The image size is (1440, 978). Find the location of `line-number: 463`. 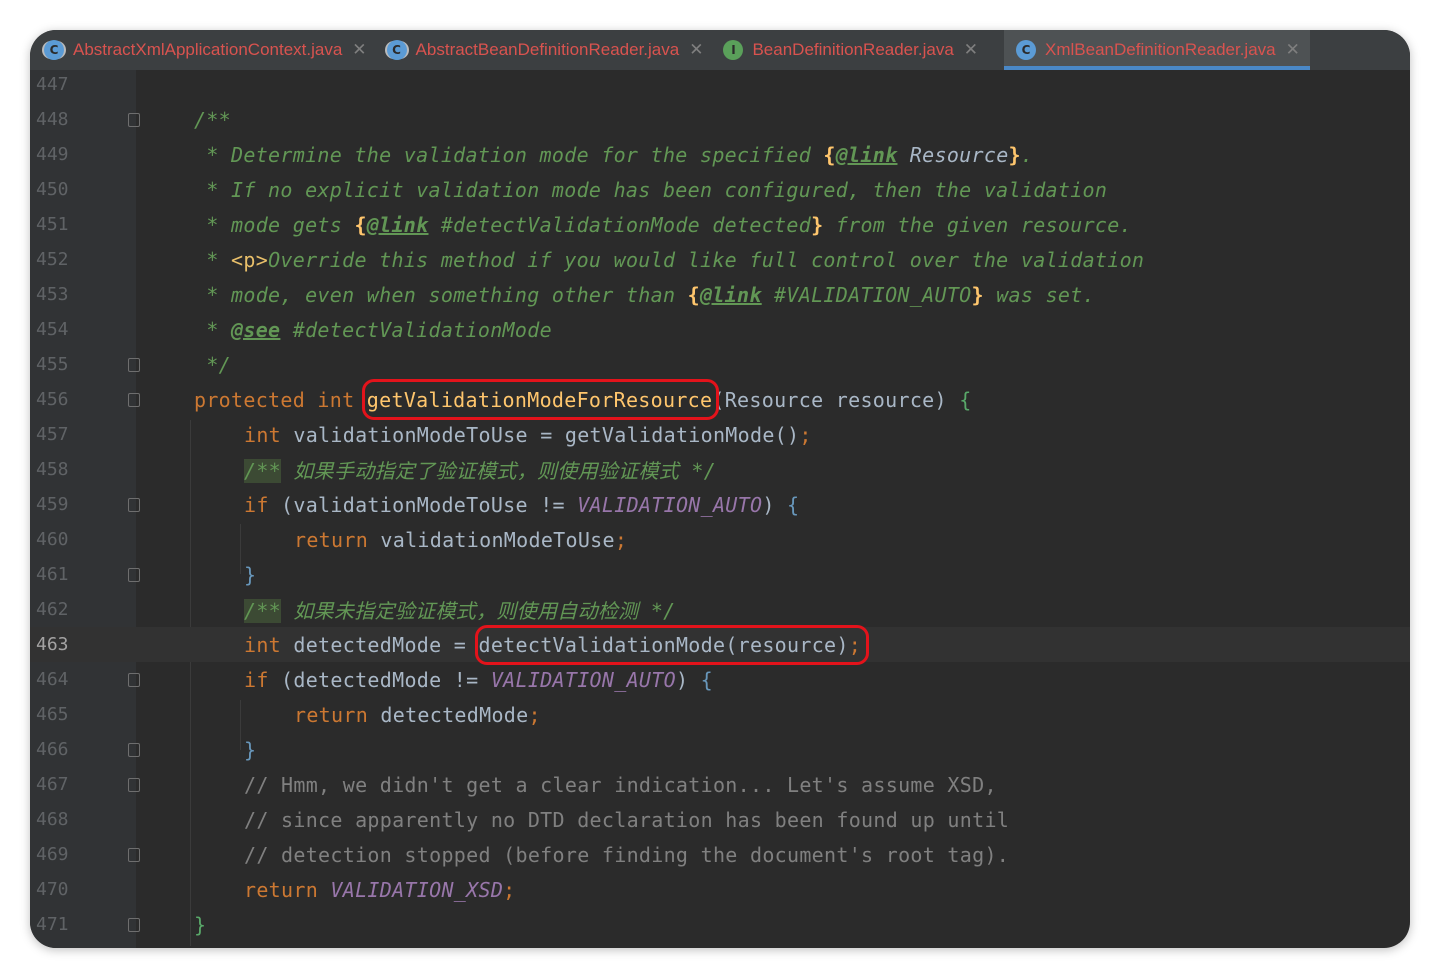

line-number: 463 is located at coordinates (52, 644).